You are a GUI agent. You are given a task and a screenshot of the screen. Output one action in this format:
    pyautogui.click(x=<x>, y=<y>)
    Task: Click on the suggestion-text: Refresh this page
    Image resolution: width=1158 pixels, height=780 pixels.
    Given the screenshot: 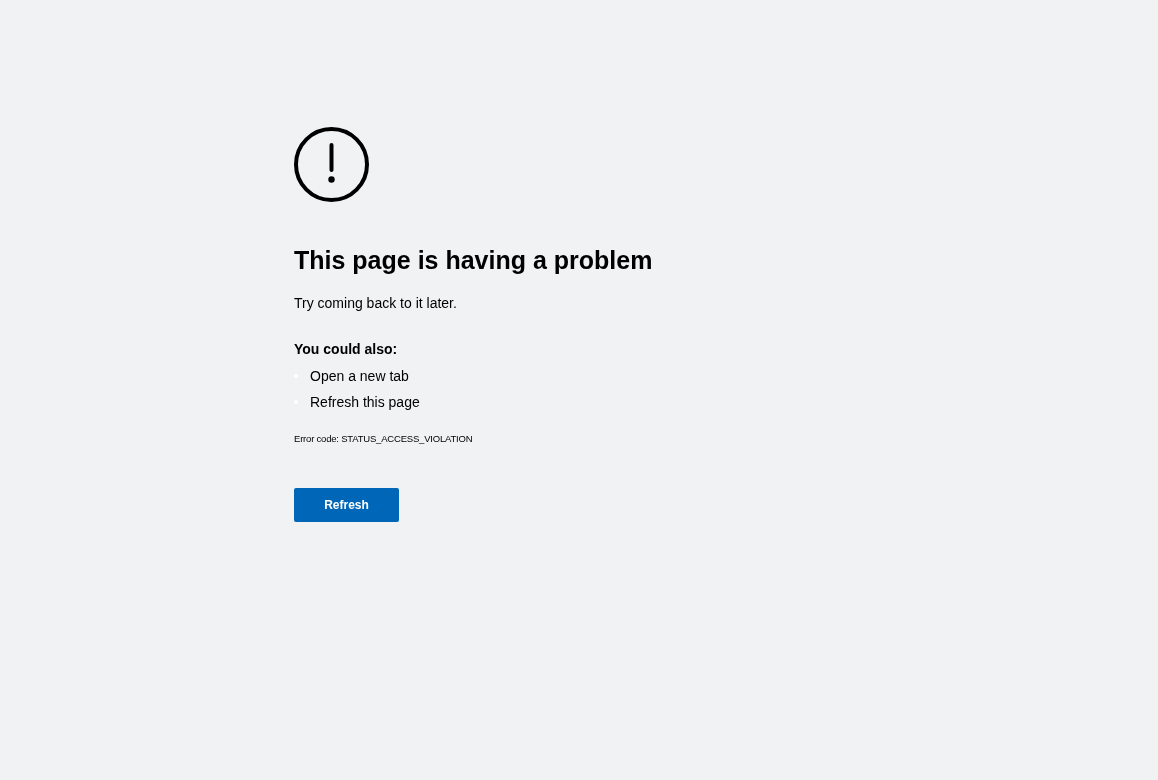 What is the action you would take?
    pyautogui.click(x=365, y=402)
    